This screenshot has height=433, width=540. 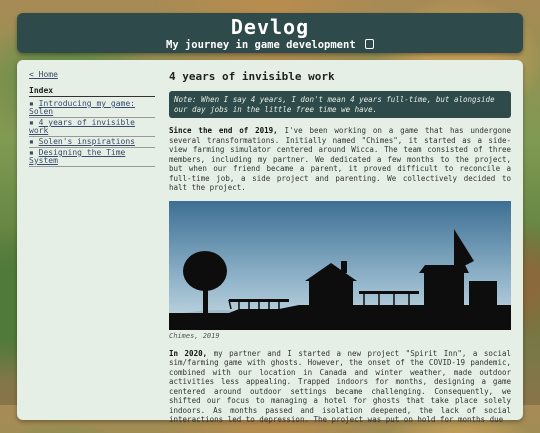 What do you see at coordinates (369, 44) in the screenshot?
I see `github-icon` at bounding box center [369, 44].